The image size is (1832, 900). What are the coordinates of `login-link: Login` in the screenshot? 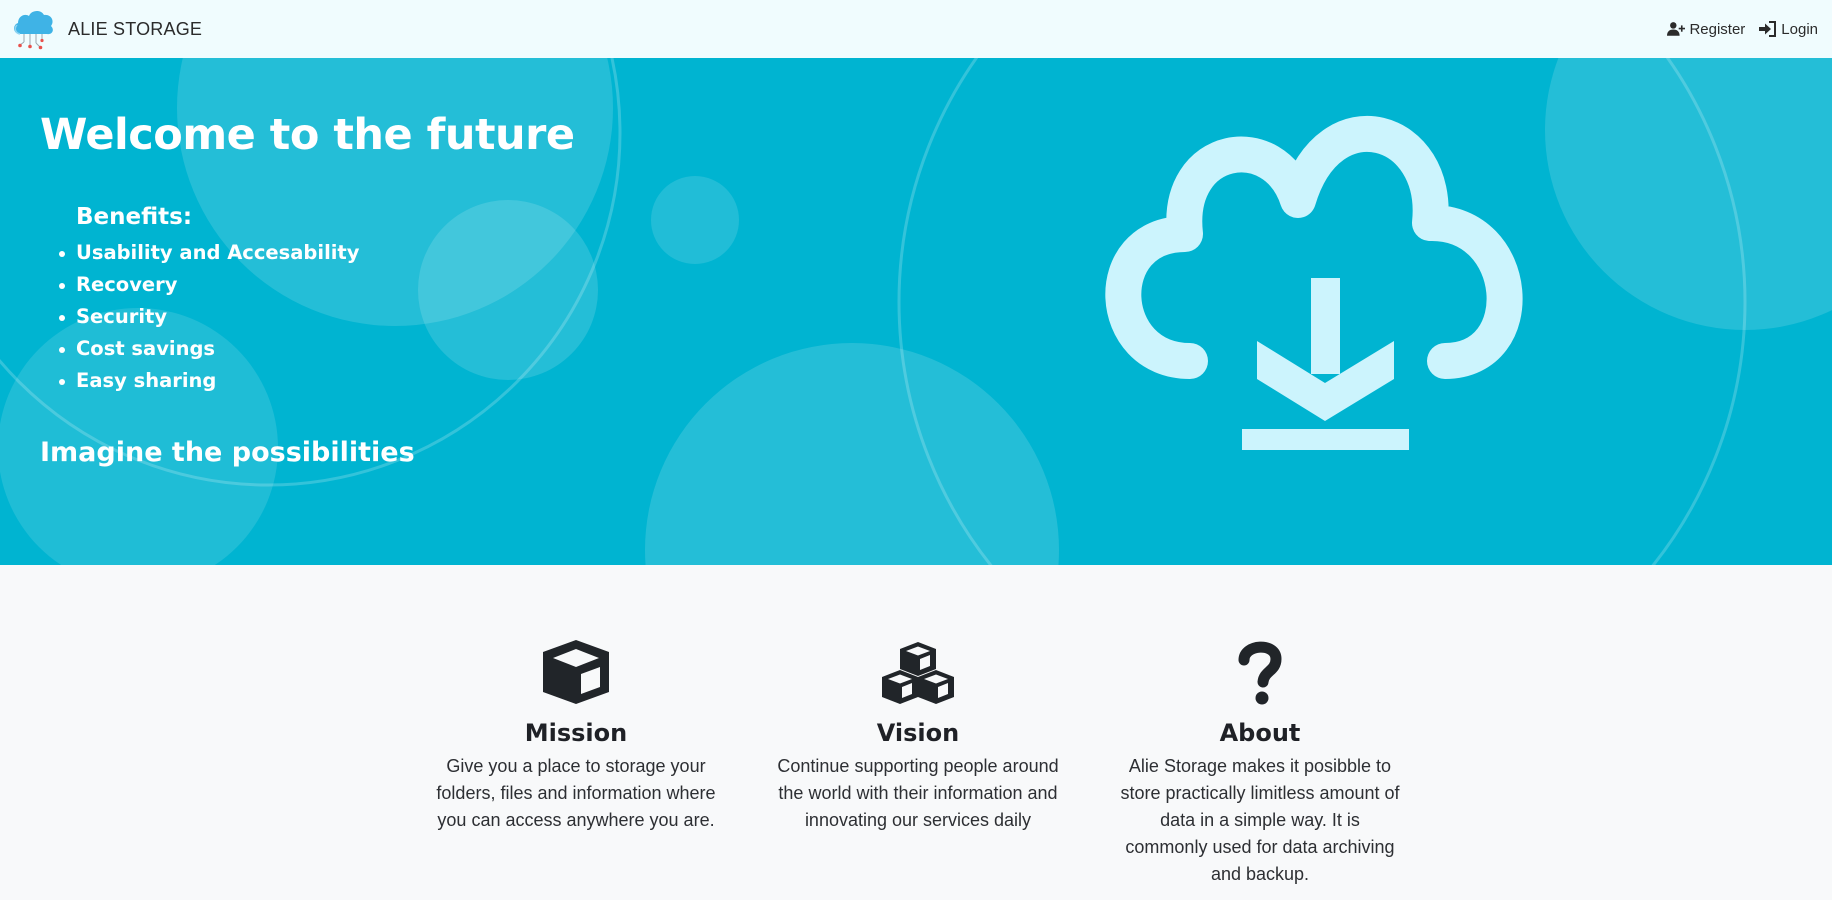 It's located at (1788, 29).